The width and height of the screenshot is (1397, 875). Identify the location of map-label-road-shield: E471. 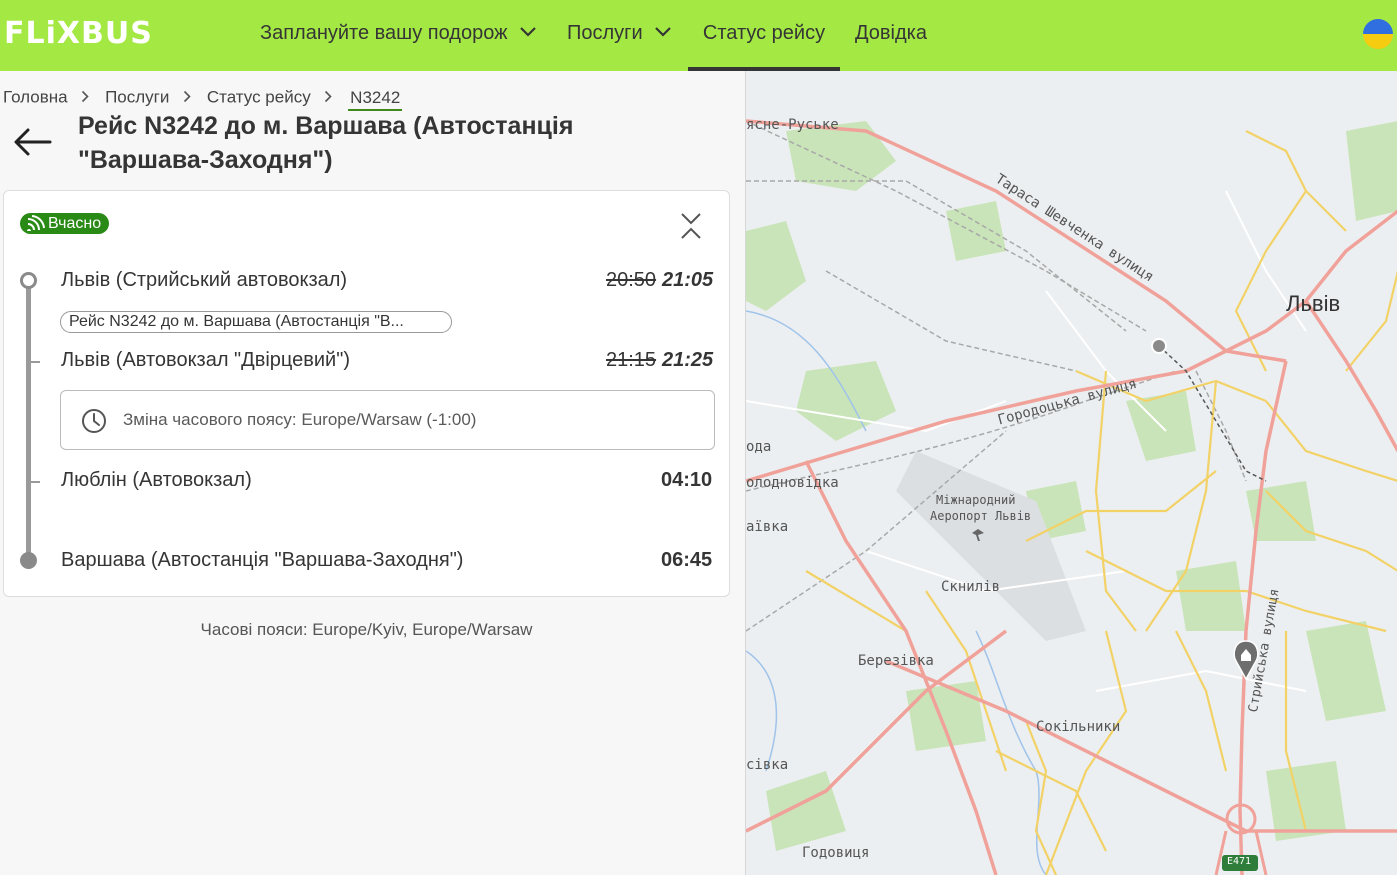
(1239, 861).